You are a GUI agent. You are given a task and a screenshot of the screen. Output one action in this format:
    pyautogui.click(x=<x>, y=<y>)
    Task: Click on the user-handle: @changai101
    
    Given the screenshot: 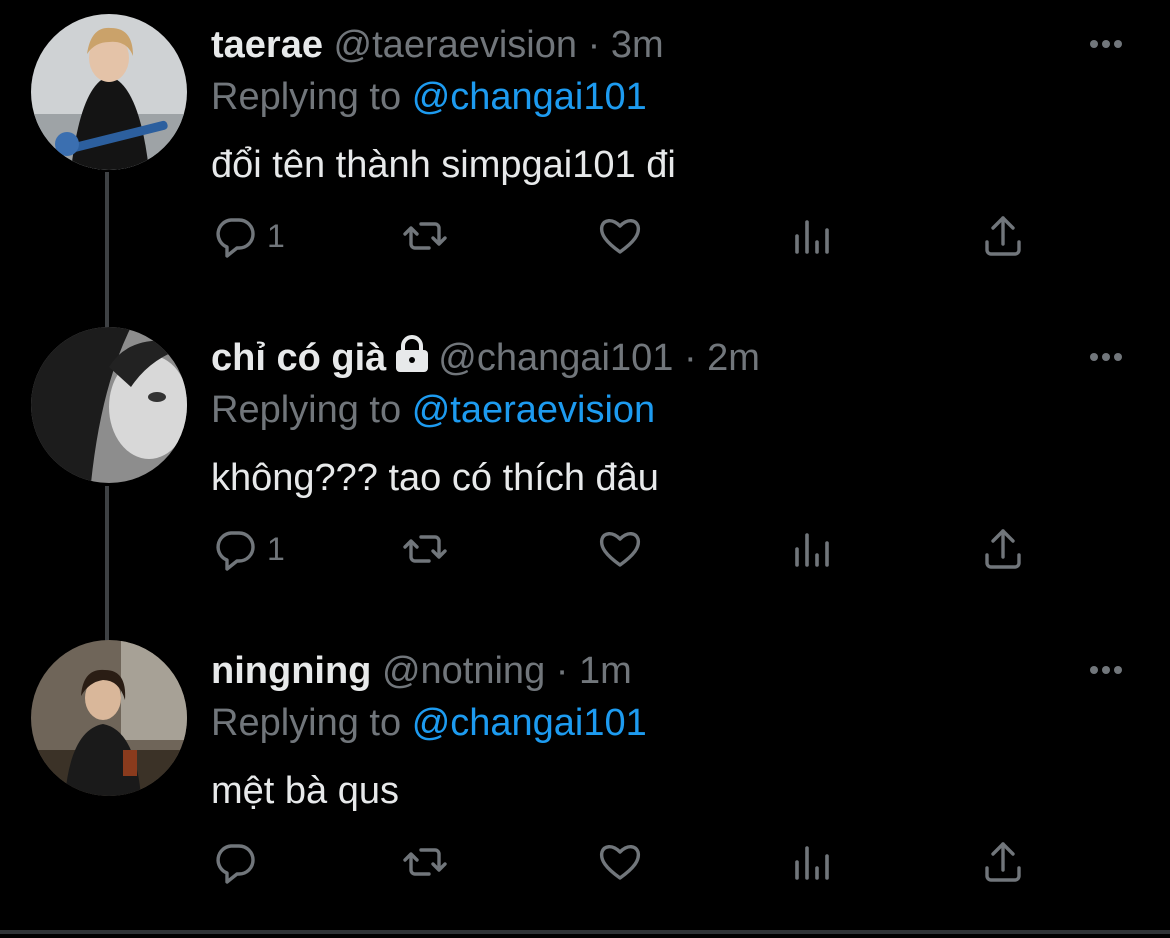 What is the action you would take?
    pyautogui.click(x=555, y=358)
    